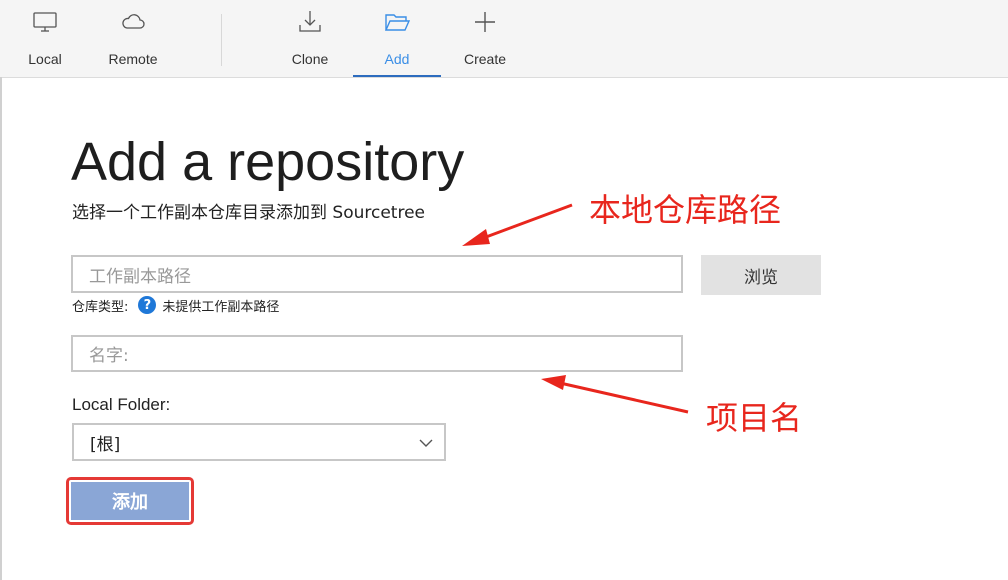  What do you see at coordinates (615, 394) in the screenshot?
I see `arrow-to-name-input` at bounding box center [615, 394].